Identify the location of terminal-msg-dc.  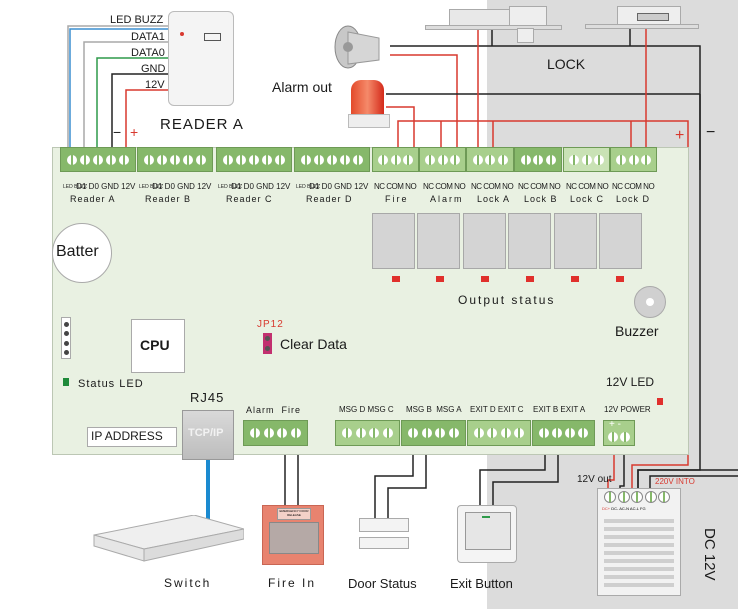
(367, 433).